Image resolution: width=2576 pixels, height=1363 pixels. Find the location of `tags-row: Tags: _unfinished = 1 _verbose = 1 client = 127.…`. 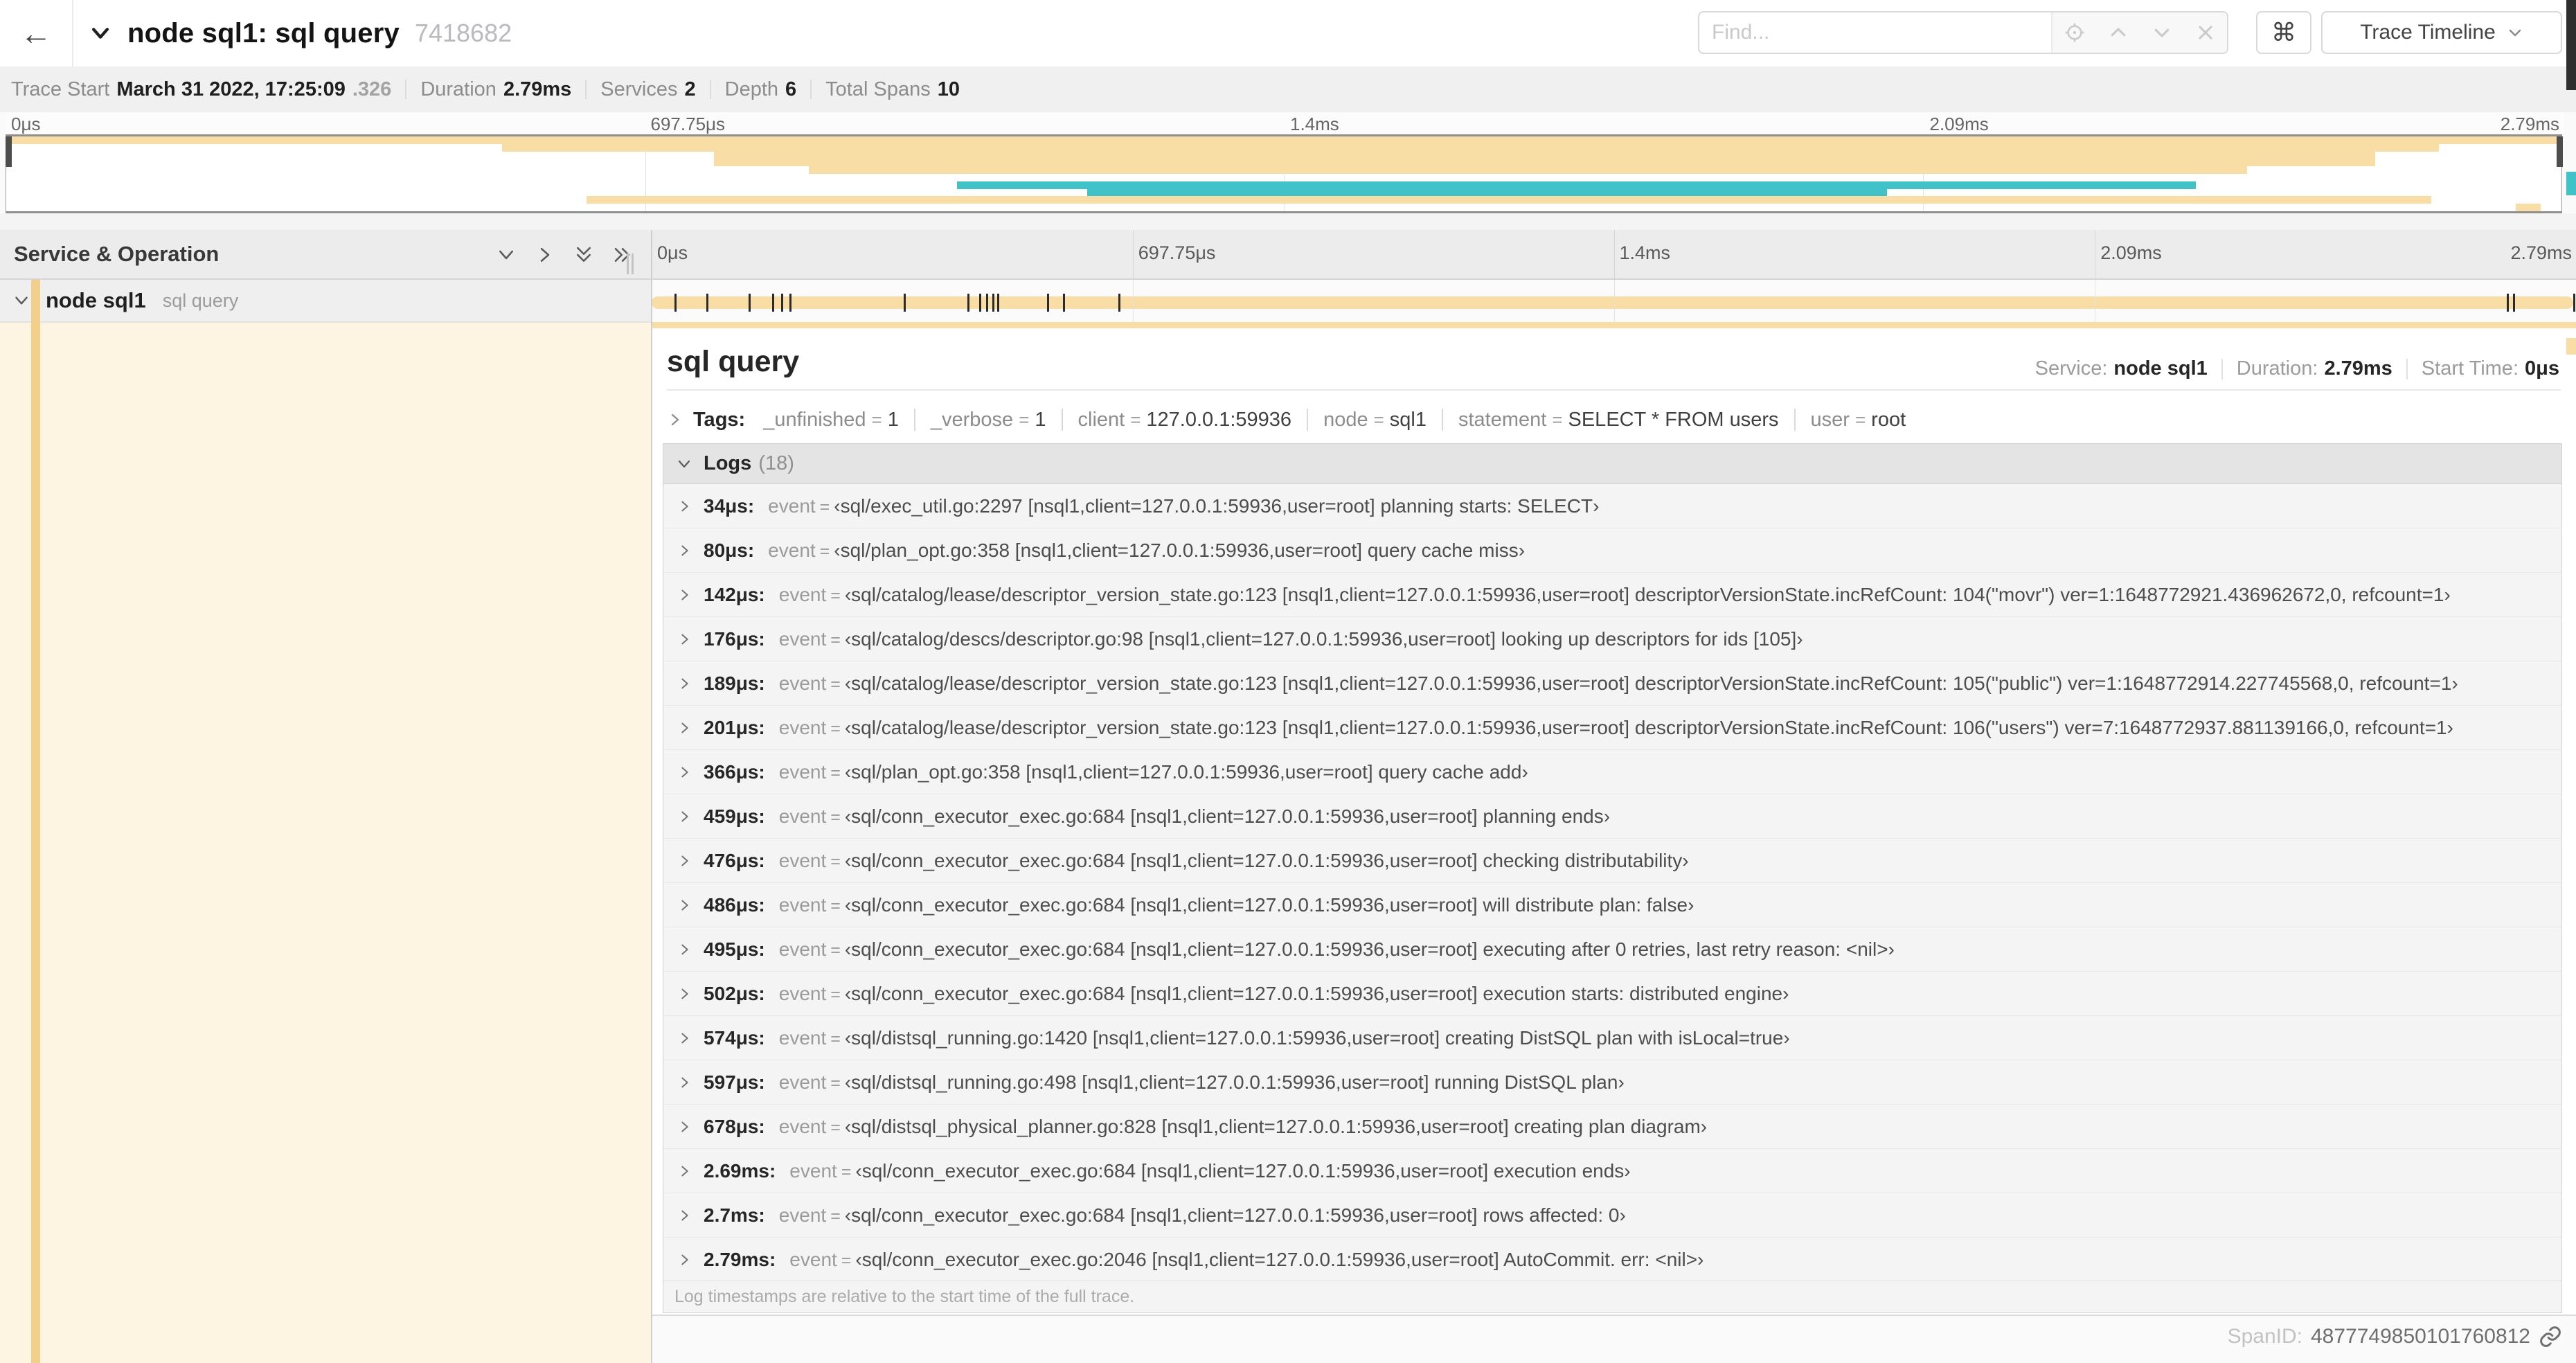

tags-row: Tags: _unfinished = 1 _verbose = 1 client = 127.… is located at coordinates (1286, 419).